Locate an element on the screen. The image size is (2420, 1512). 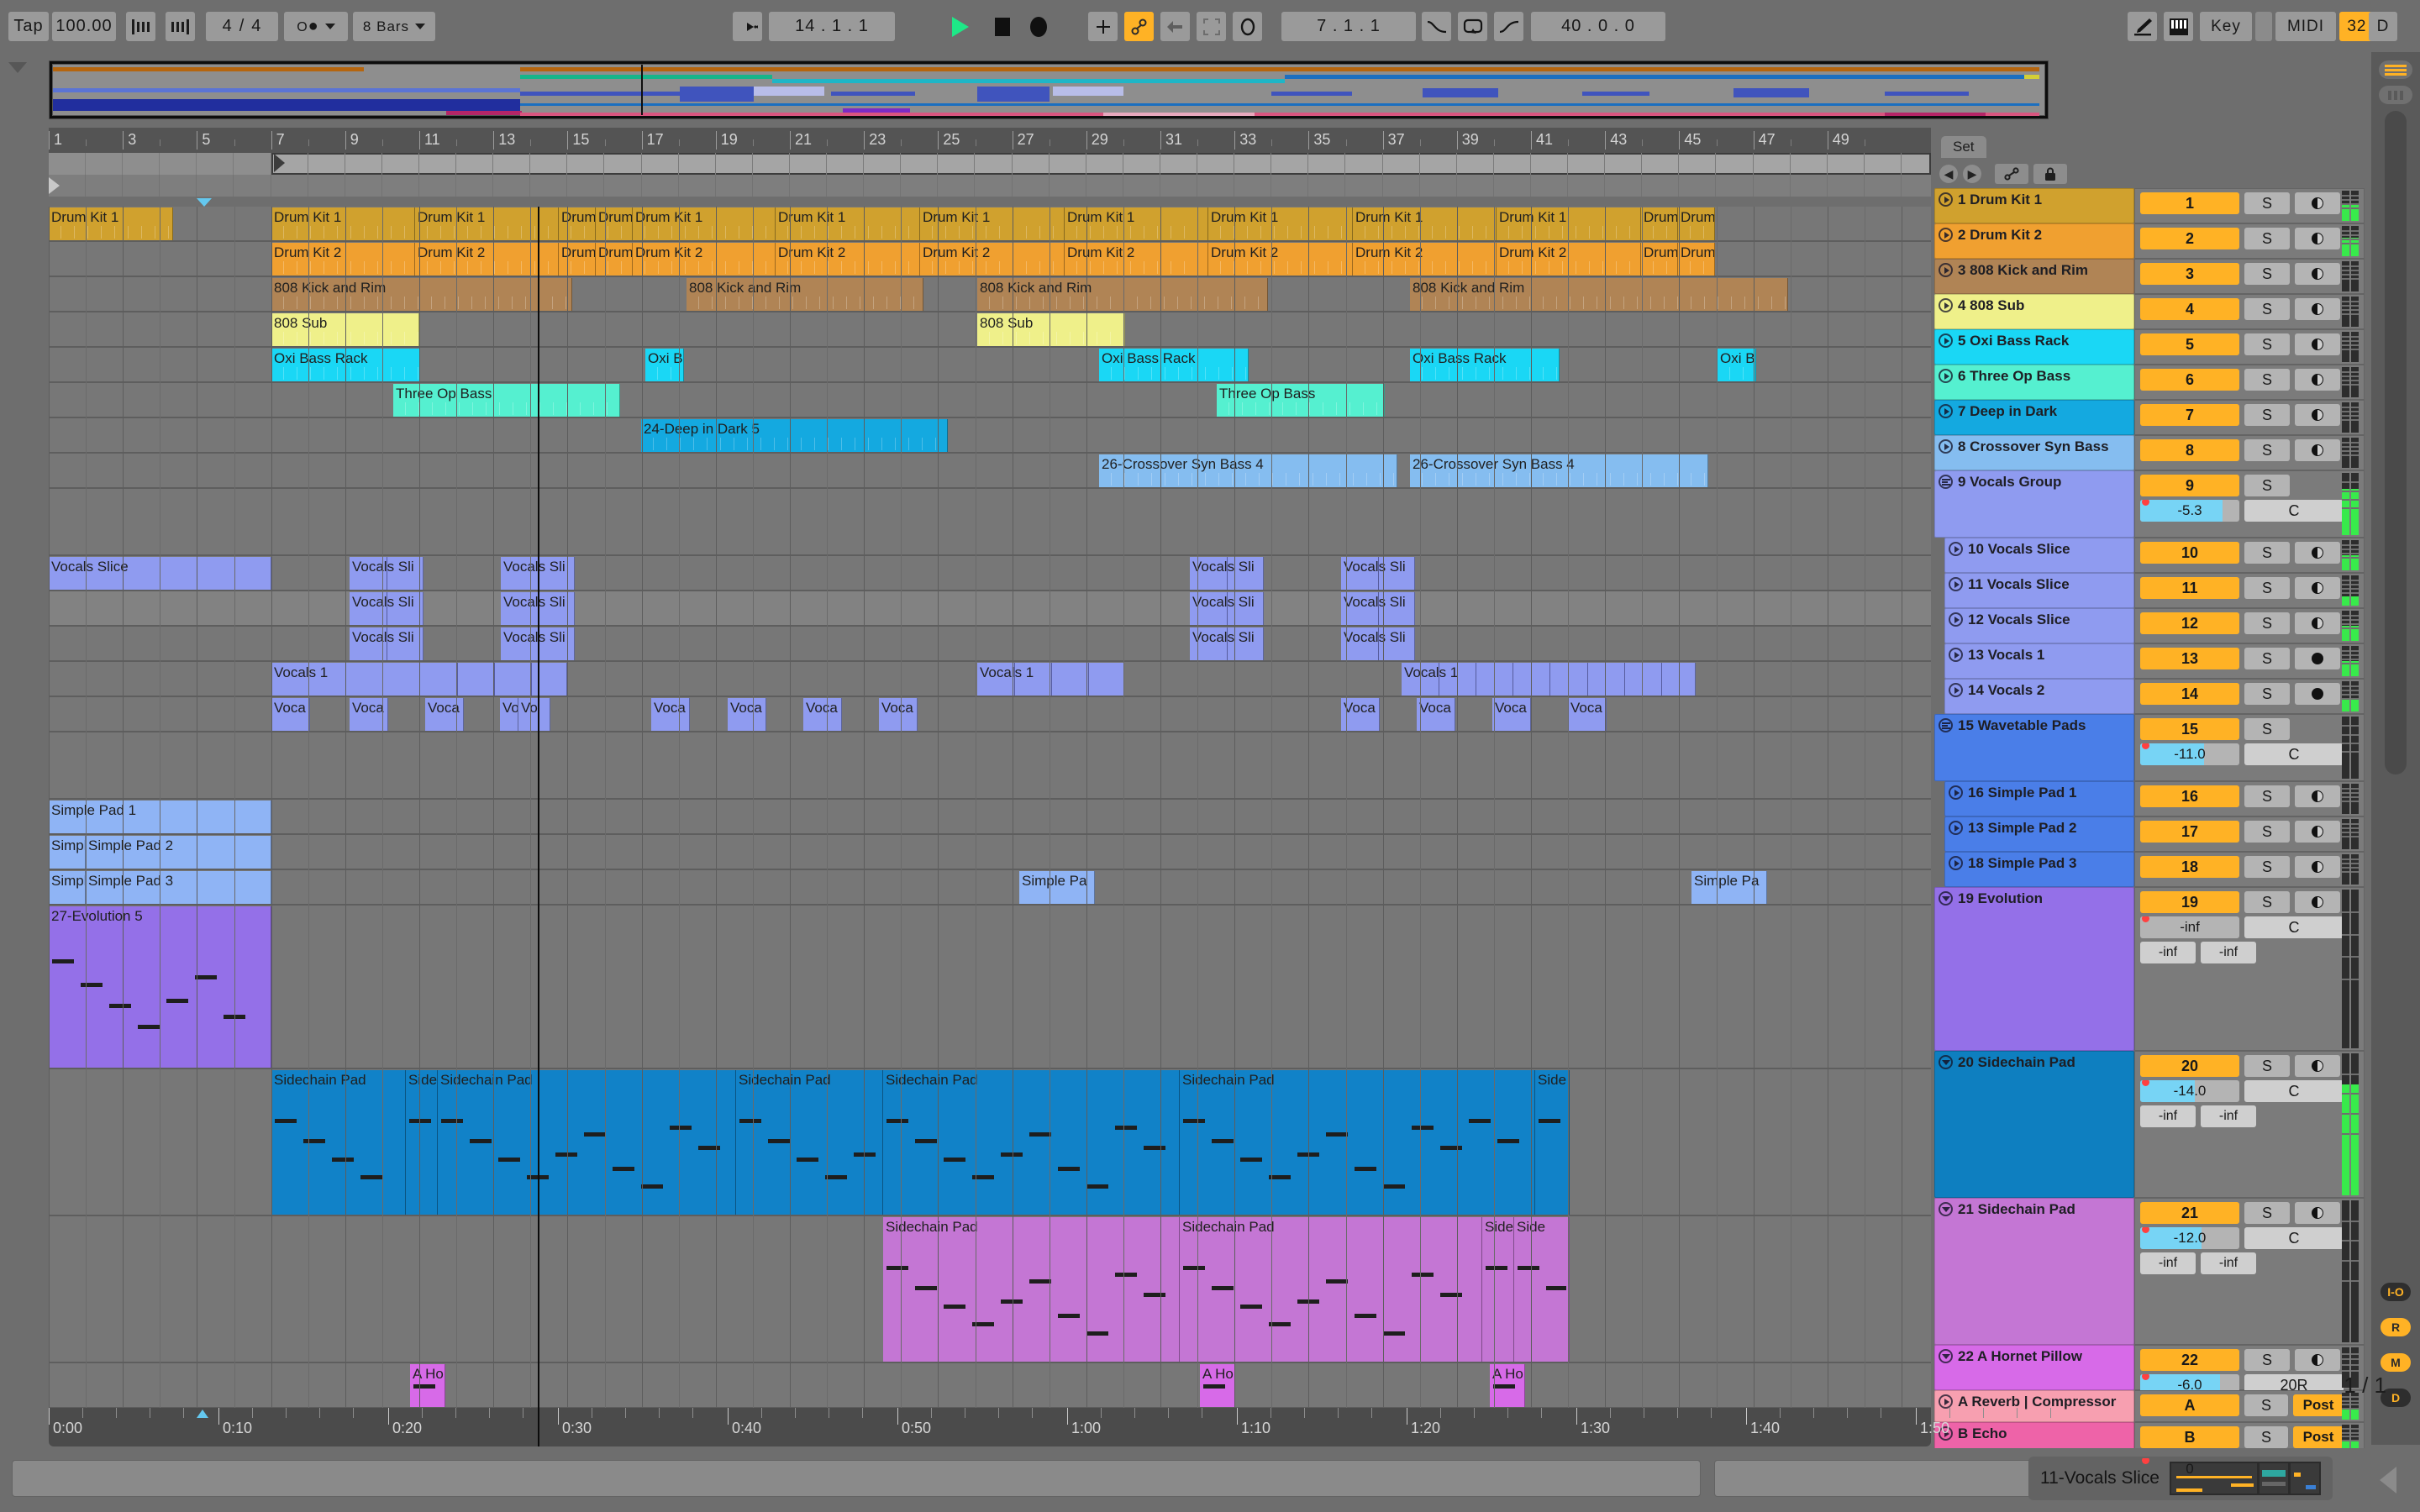
arrangement-clip: Vo is located at coordinates (534, 714).